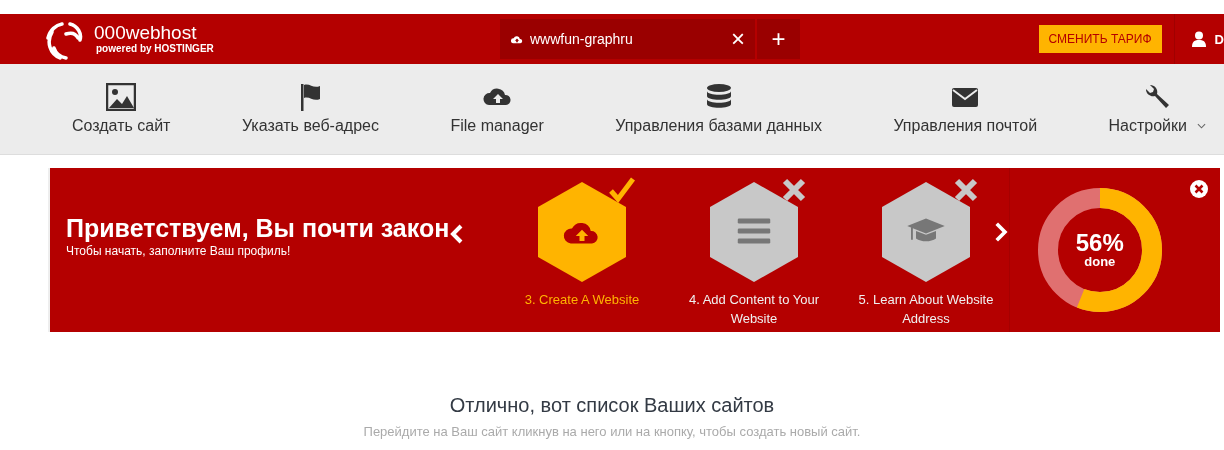 The width and height of the screenshot is (1224, 450). What do you see at coordinates (155, 49) in the screenshot?
I see `logo-tagline: powered by HOSTINGER` at bounding box center [155, 49].